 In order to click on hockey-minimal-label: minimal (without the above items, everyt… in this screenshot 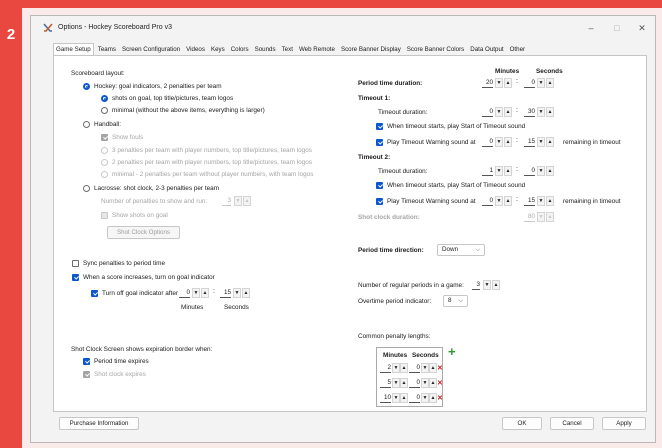, I will do `click(188, 110)`.